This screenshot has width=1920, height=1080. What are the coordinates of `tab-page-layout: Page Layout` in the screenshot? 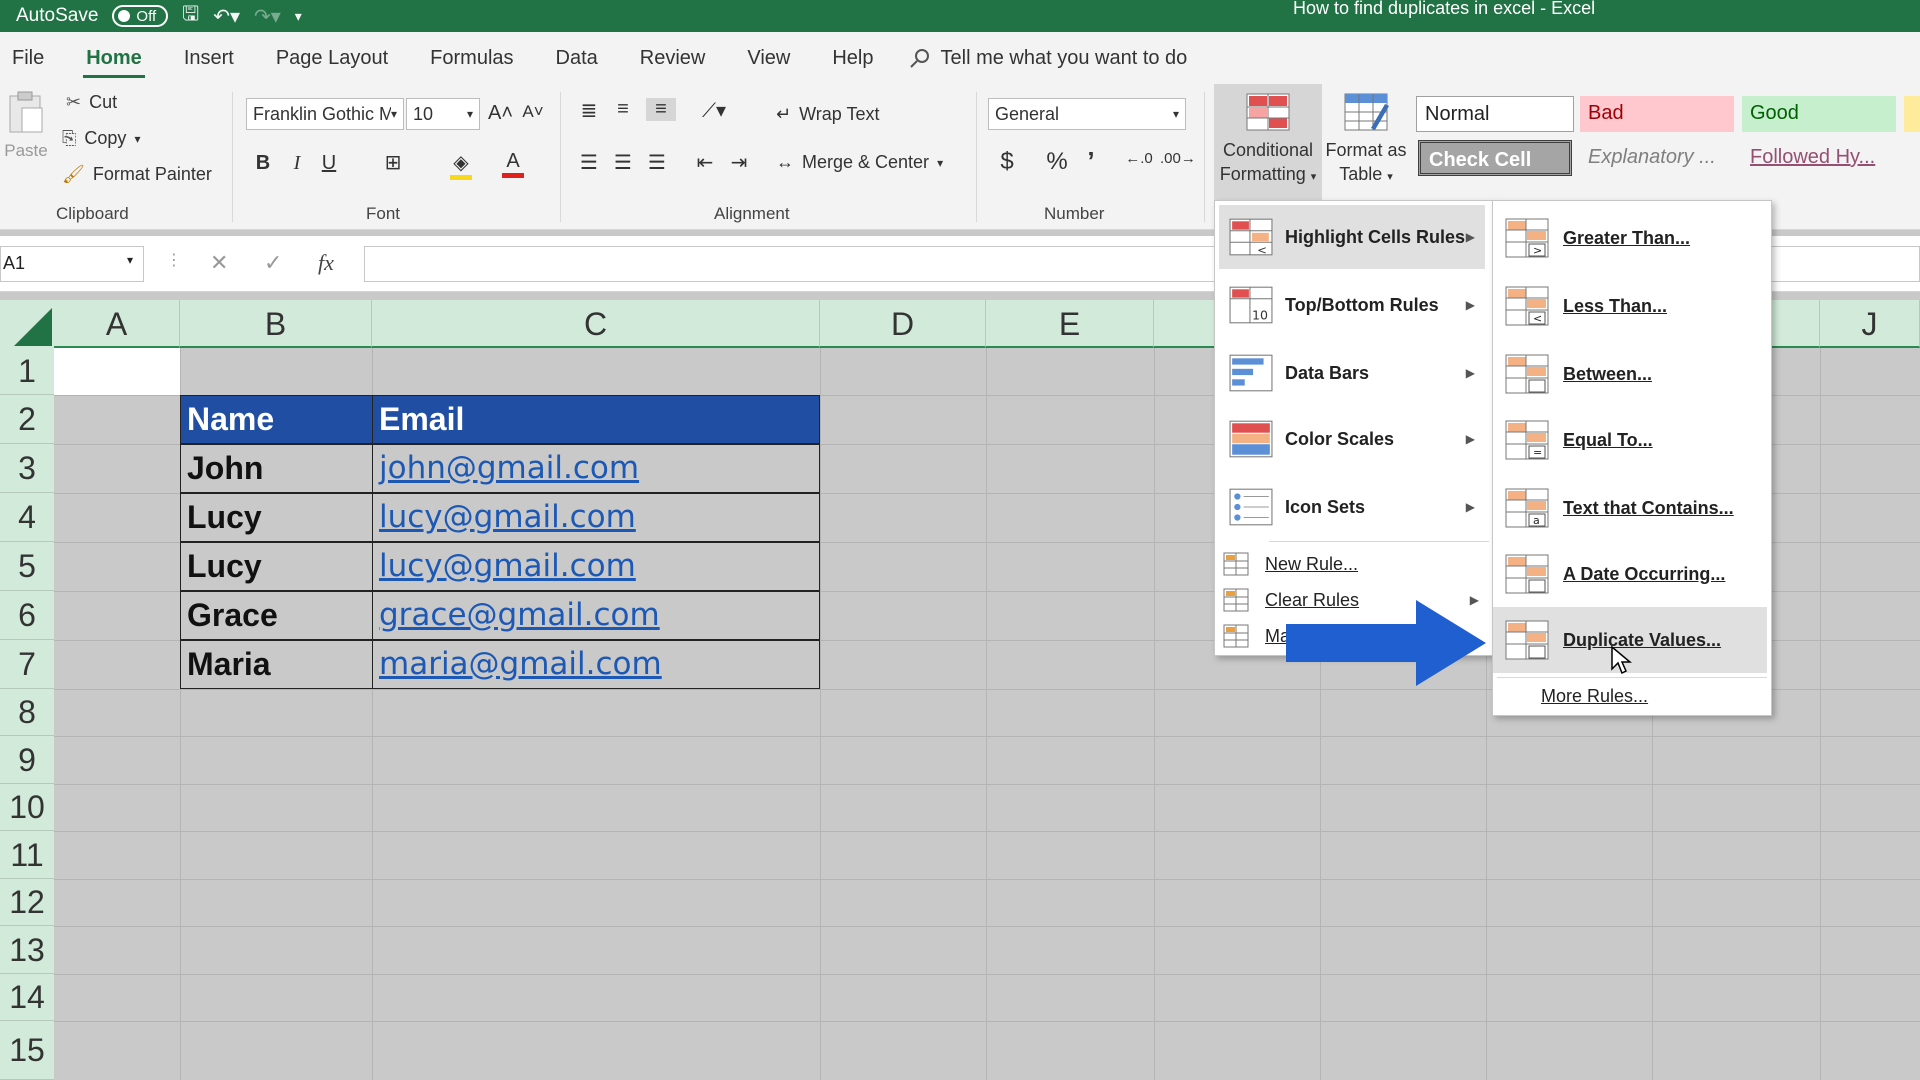 It's located at (332, 58).